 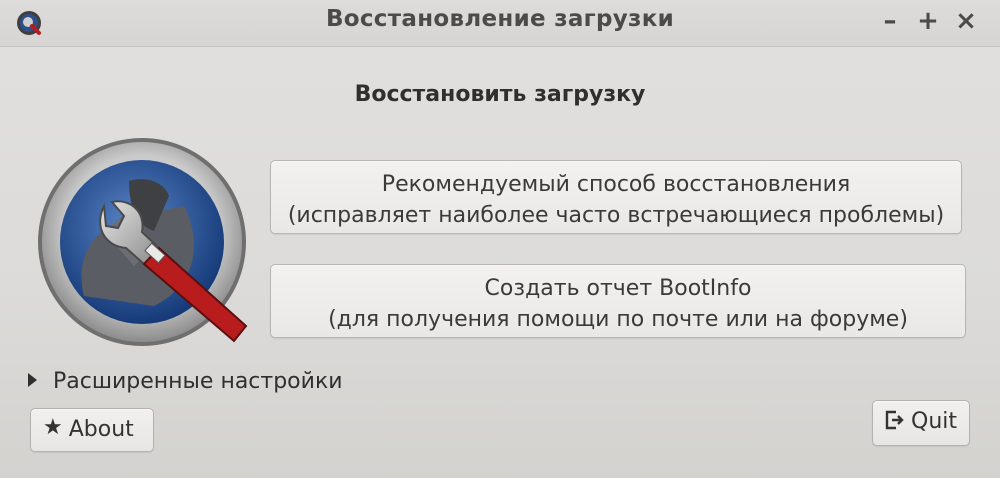 I want to click on quit-label: Quit, so click(x=934, y=421).